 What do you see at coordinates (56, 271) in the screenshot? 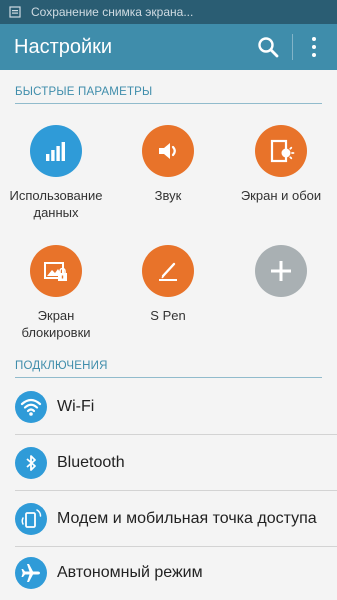
I see `lock-screen-icon` at bounding box center [56, 271].